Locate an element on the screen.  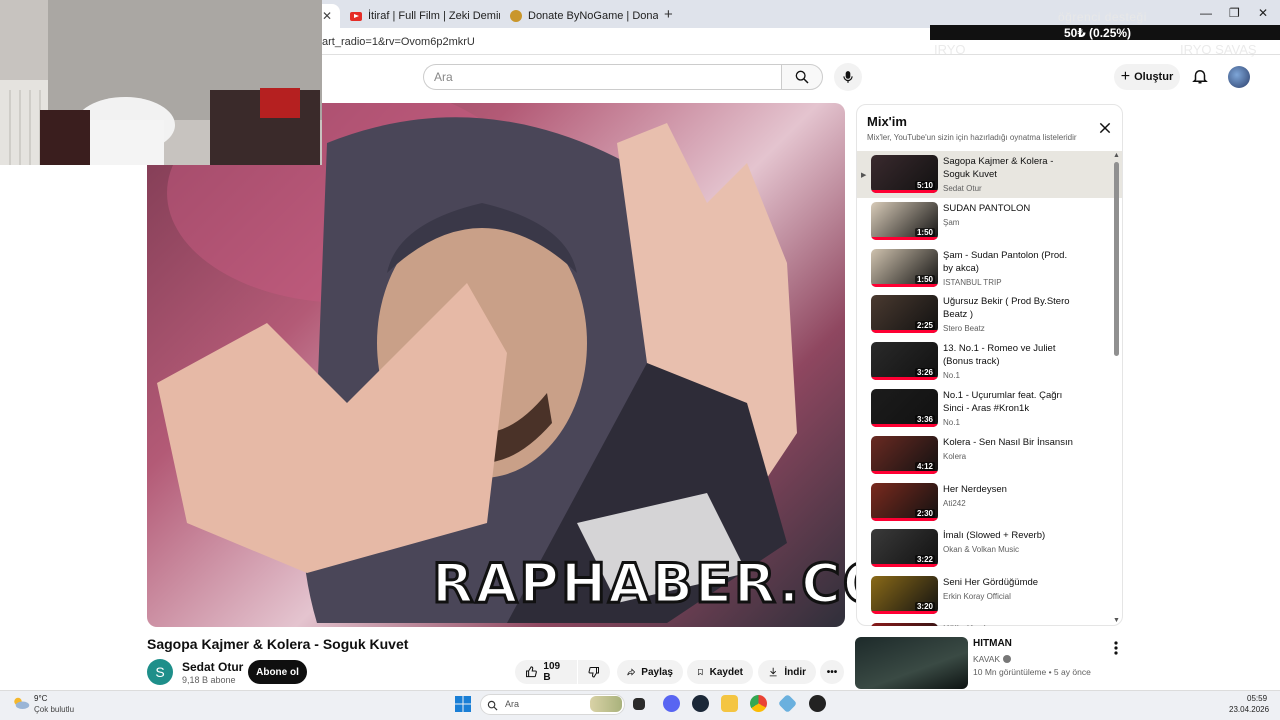
mix-item-channel: Kolera is located at coordinates (955, 456).